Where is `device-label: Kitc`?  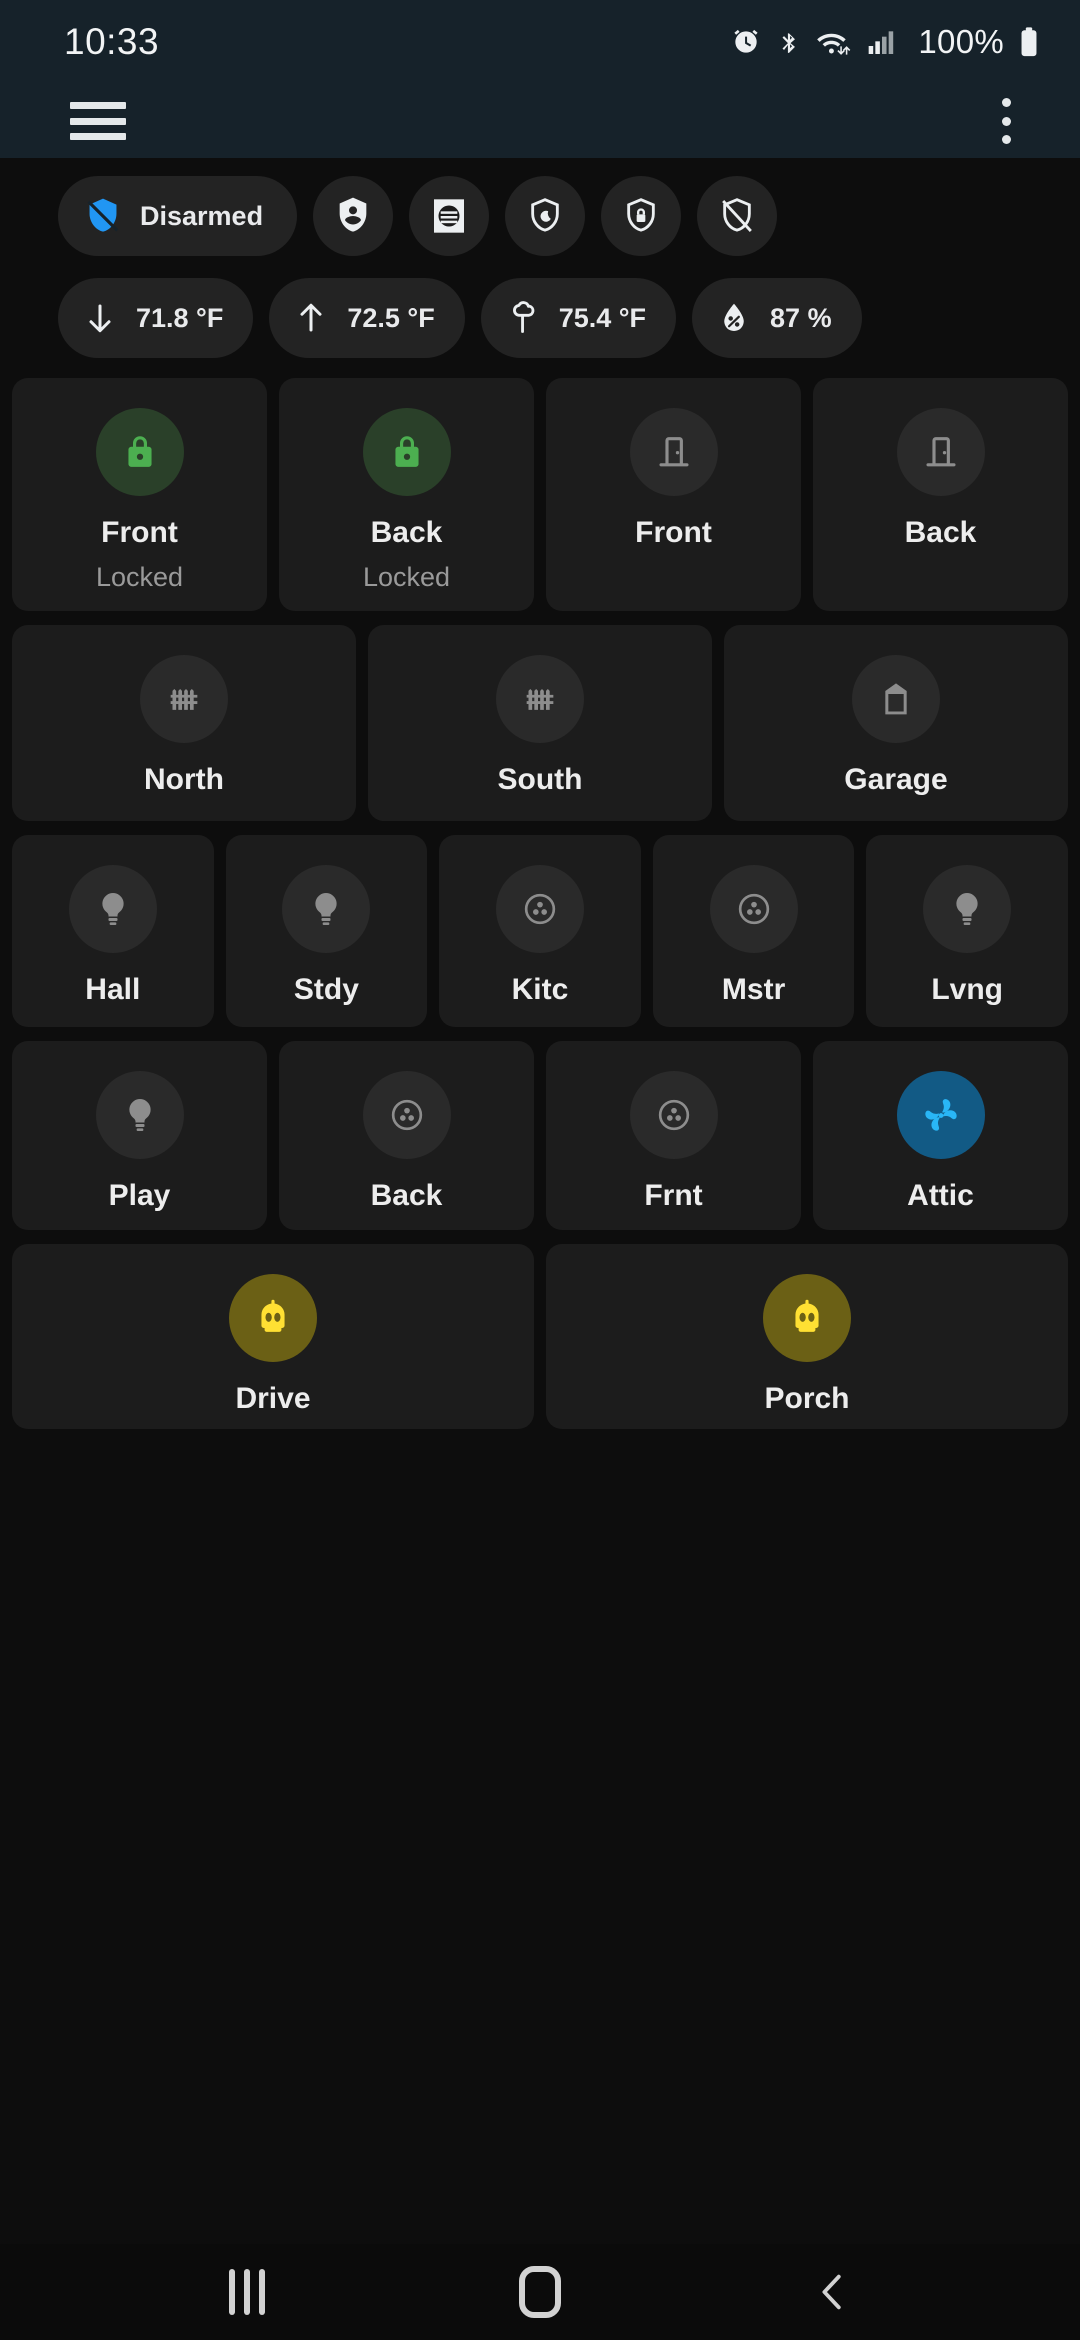 device-label: Kitc is located at coordinates (540, 989).